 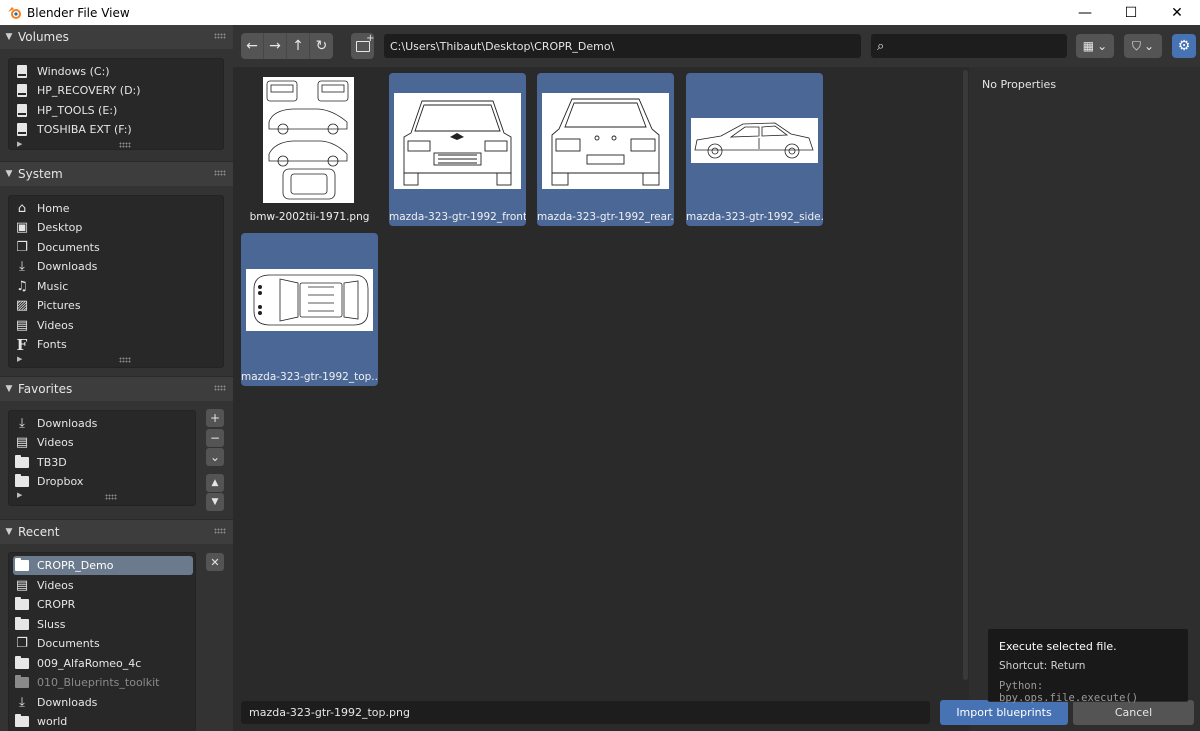 I want to click on recent-item-videos: ▤ Videos, so click(x=103, y=585).